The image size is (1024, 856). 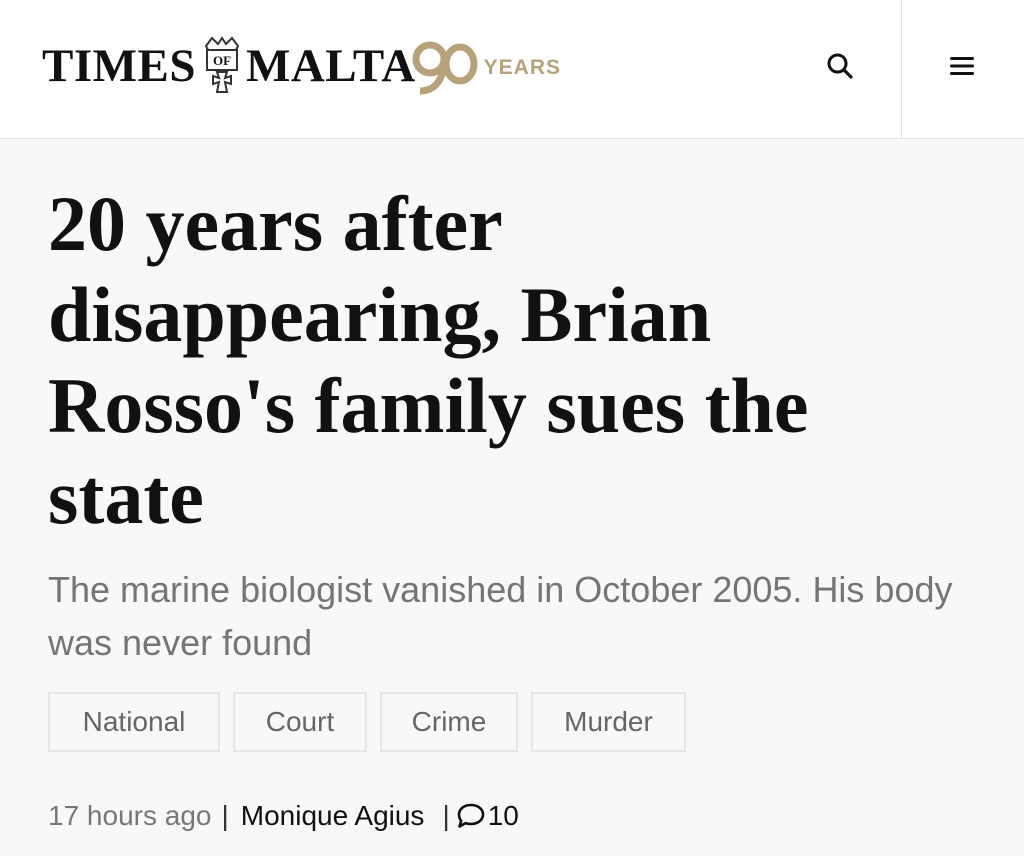 I want to click on anniversary-years-label: YEARS, so click(x=522, y=67).